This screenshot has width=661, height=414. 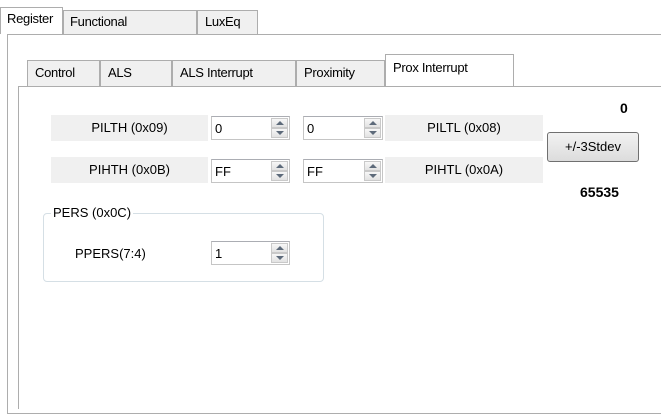 I want to click on ppers-label: PPERS(7:4), so click(x=110, y=253).